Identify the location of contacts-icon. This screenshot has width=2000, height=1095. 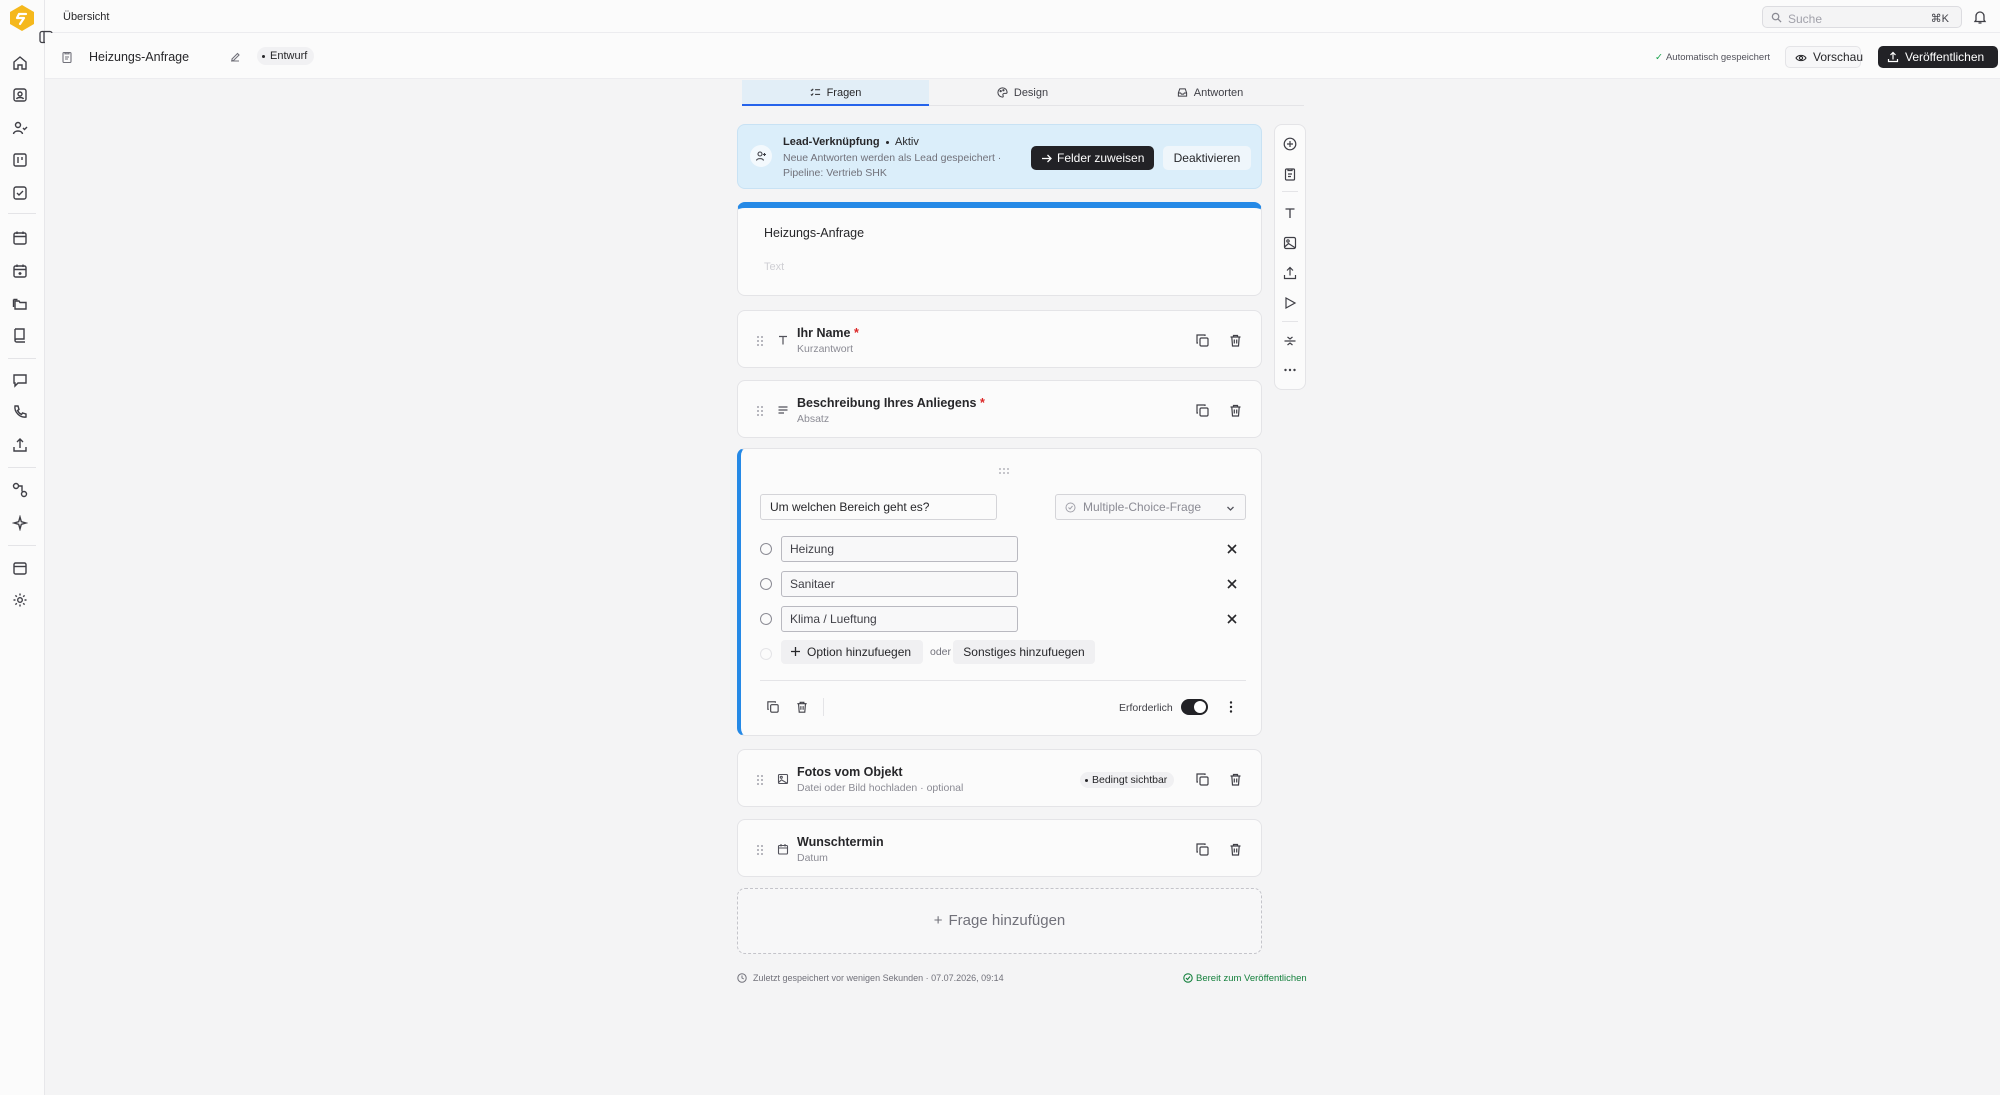
(20, 95).